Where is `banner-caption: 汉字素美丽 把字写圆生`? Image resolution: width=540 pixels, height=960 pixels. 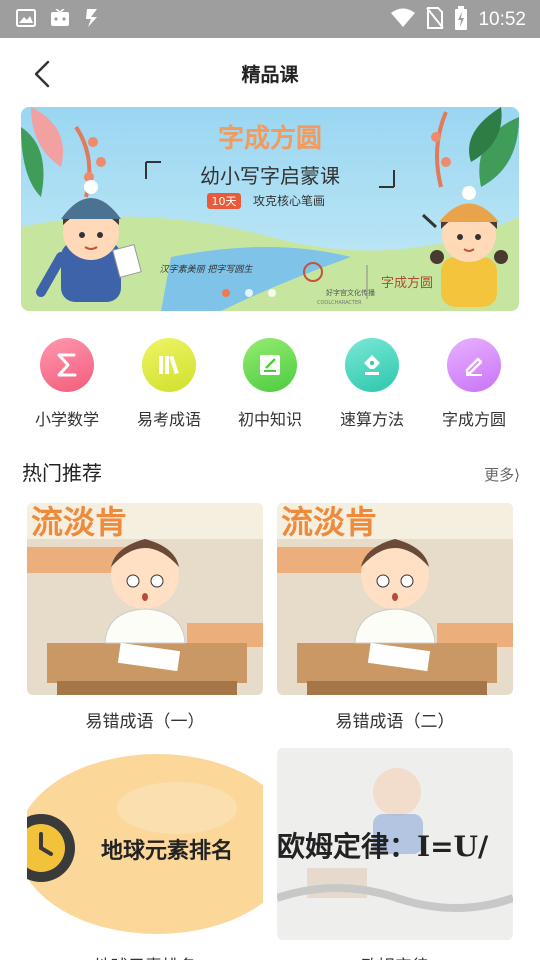
banner-caption: 汉字素美丽 把字写圆生 is located at coordinates (207, 269).